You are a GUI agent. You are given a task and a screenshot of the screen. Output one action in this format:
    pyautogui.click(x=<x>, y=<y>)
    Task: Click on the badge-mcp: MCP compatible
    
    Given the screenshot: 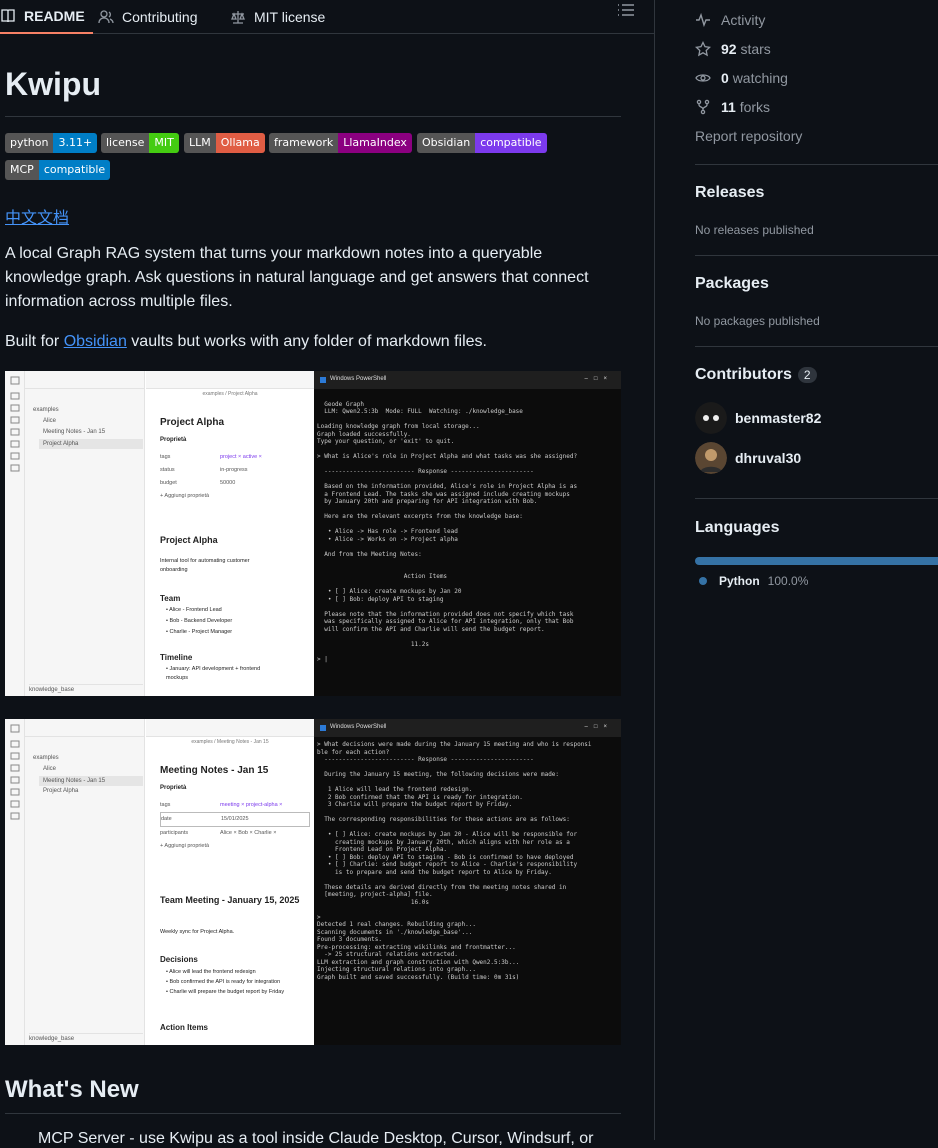 What is the action you would take?
    pyautogui.click(x=58, y=170)
    